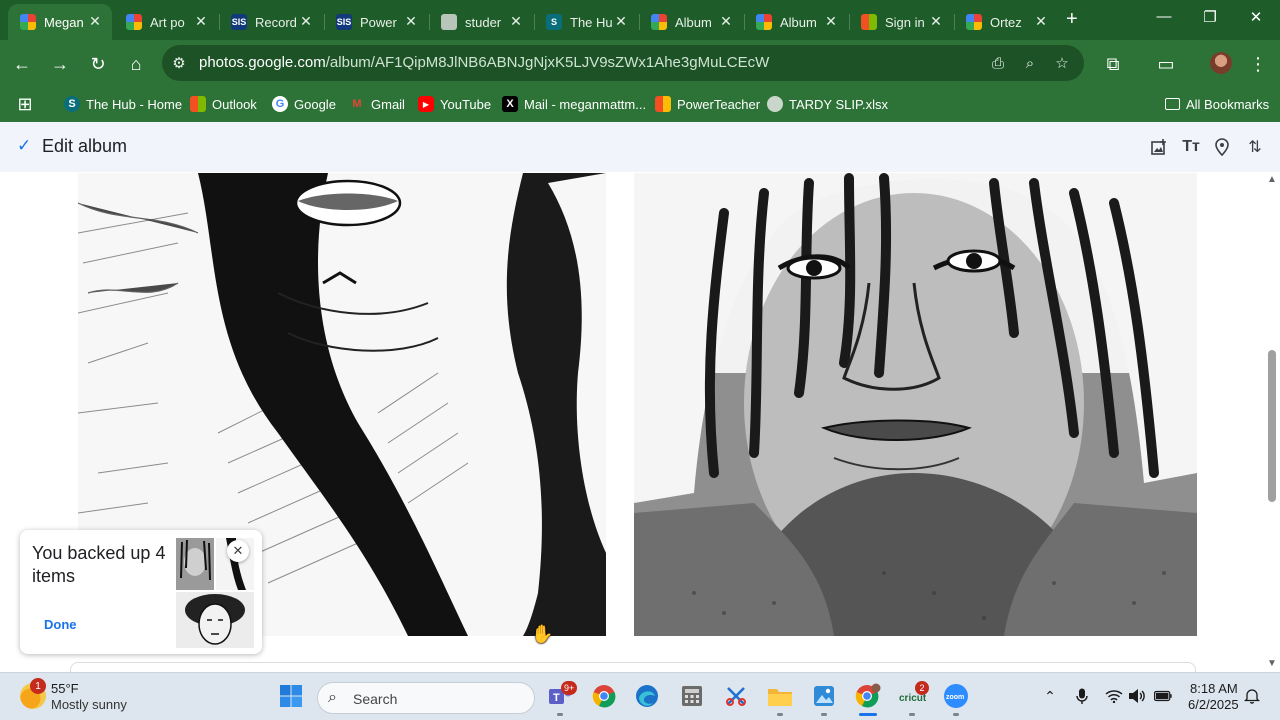 The height and width of the screenshot is (720, 1280). I want to click on reload-icon: ↻, so click(98, 64).